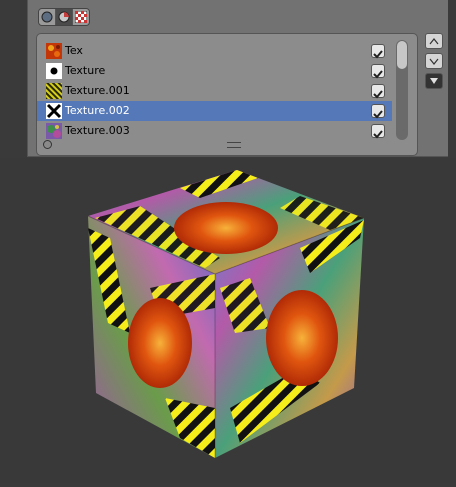  Describe the element at coordinates (97, 130) in the screenshot. I see `item-label: Texture.003` at that location.